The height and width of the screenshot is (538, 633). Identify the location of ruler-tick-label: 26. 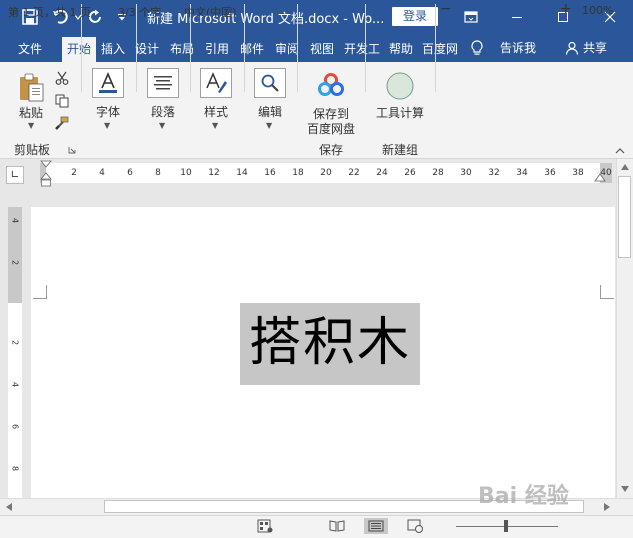
(410, 173).